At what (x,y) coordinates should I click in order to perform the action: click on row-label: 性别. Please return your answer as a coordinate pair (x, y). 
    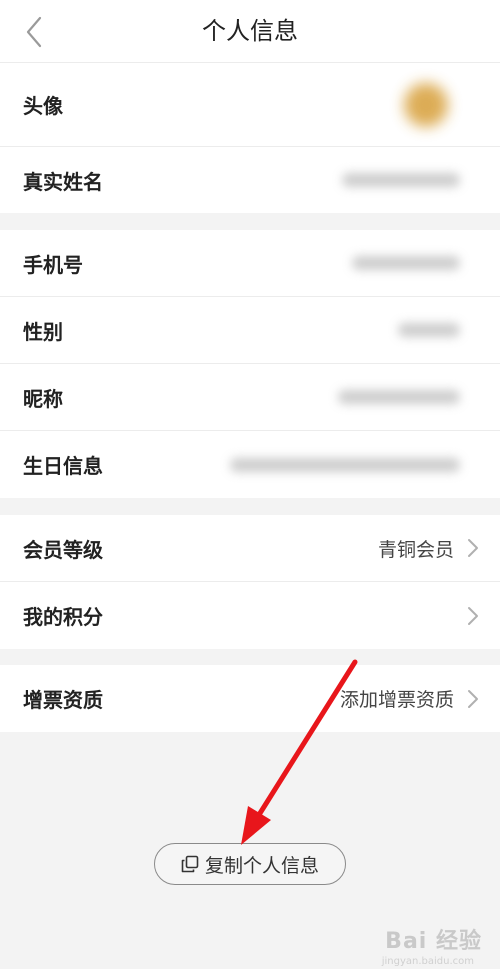
    Looking at the image, I should click on (43, 331).